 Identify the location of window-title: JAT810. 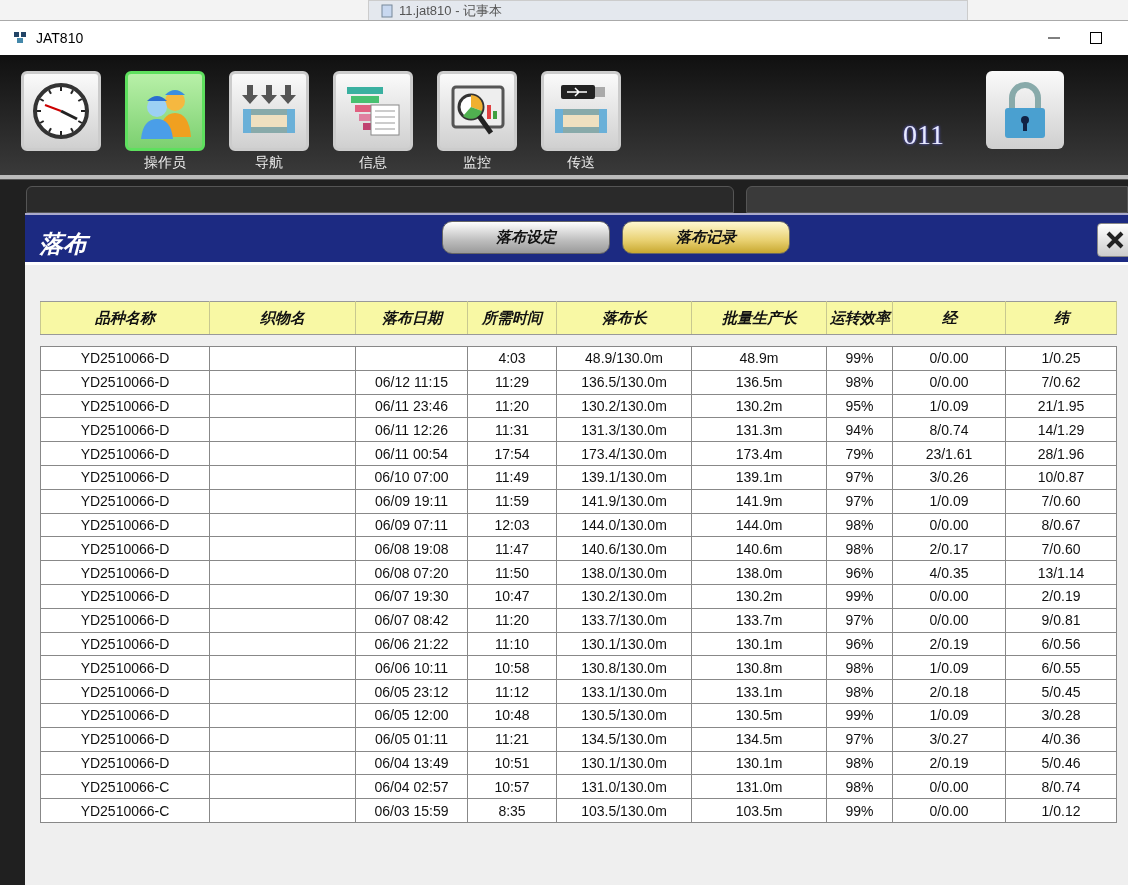
(60, 38).